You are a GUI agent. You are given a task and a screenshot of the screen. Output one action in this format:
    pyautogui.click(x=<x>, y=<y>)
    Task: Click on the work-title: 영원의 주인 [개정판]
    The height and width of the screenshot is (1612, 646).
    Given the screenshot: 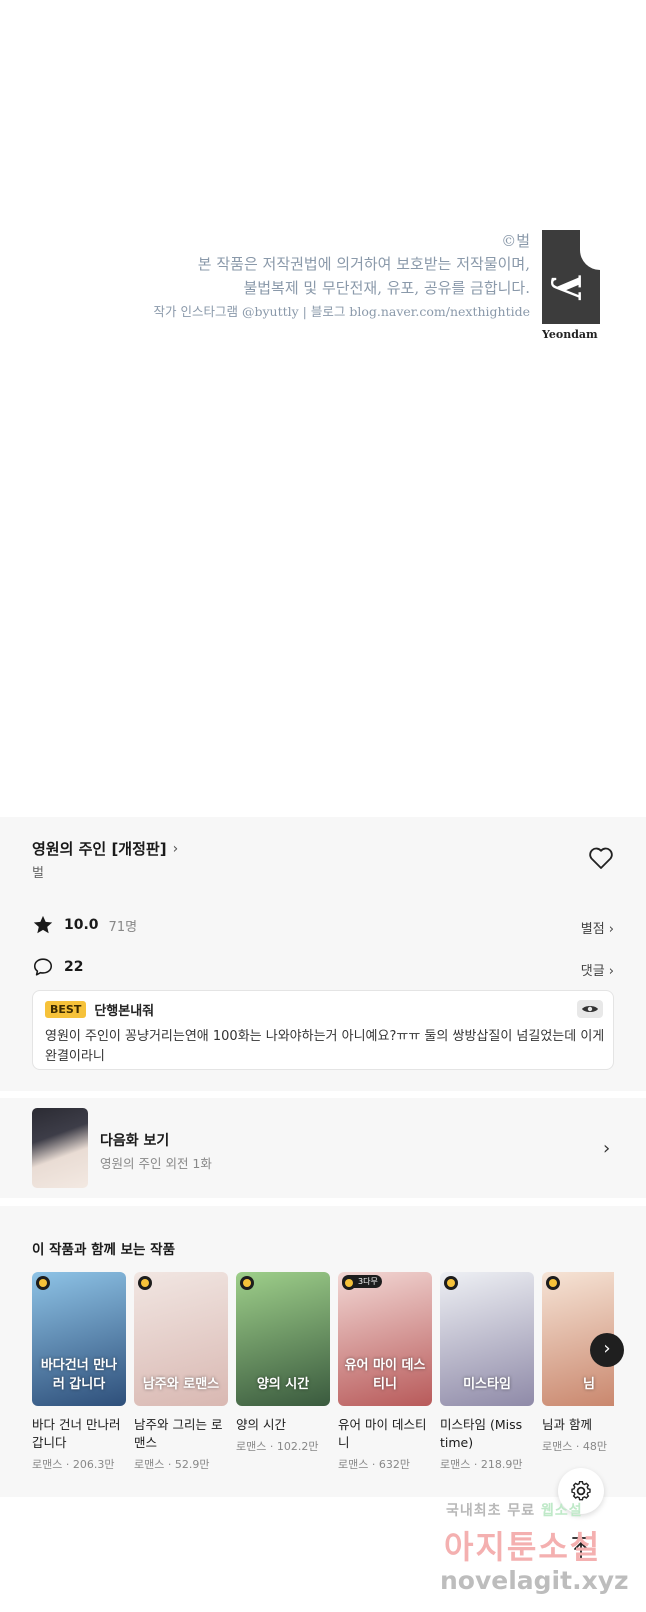 What is the action you would take?
    pyautogui.click(x=99, y=849)
    